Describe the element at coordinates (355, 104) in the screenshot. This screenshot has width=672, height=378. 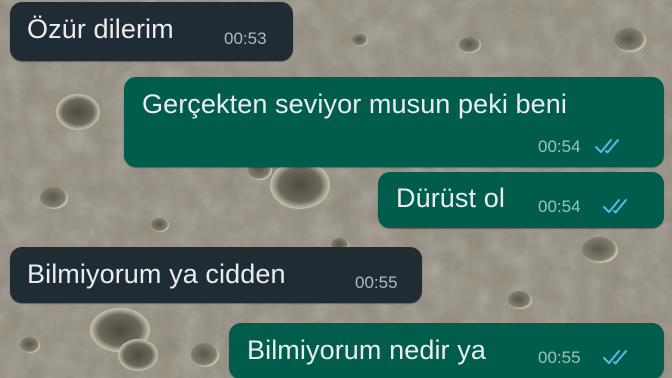
I see `message-text: Gerçekten seviyor musun peki beni` at that location.